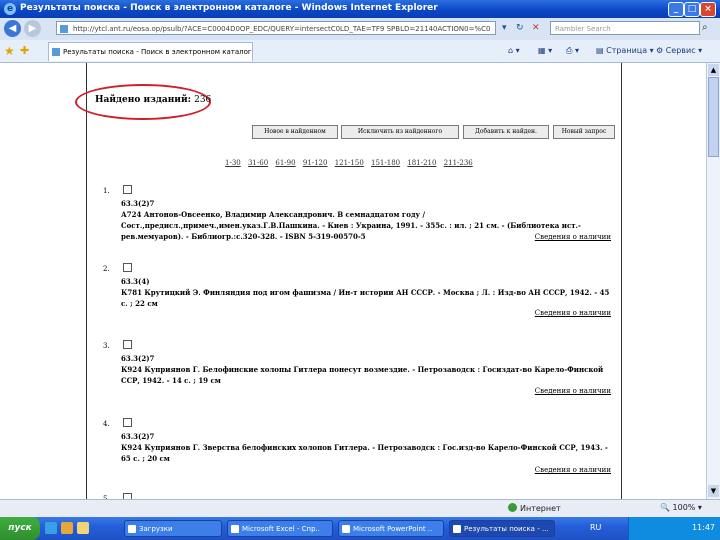 This screenshot has width=720, height=540. I want to click on task-powerpoint: Microsoft PowerPoint .., so click(391, 528).